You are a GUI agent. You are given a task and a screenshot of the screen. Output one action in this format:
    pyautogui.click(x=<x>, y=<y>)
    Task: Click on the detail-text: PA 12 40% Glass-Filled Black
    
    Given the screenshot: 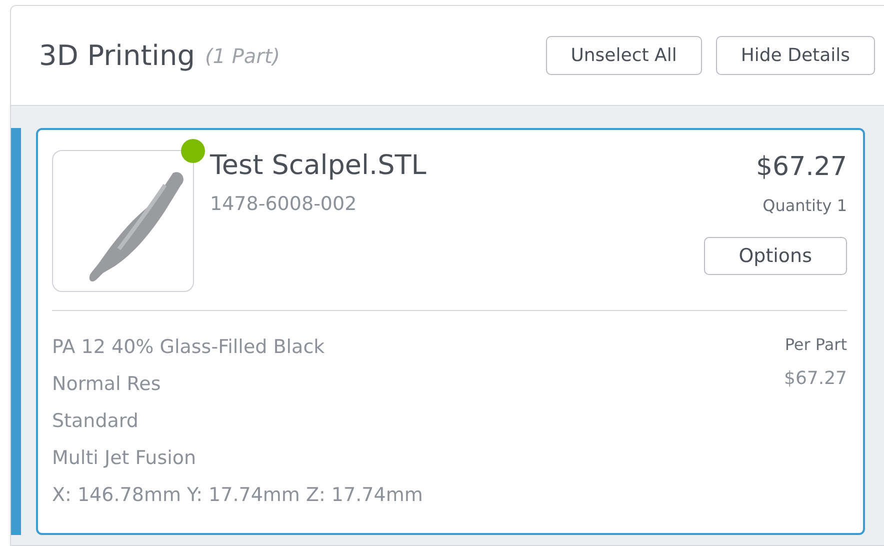 What is the action you would take?
    pyautogui.click(x=189, y=347)
    